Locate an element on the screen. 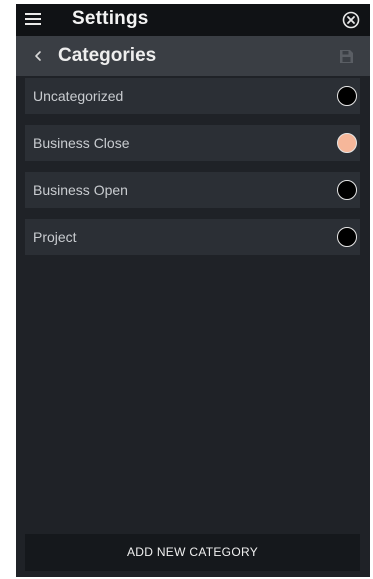 This screenshot has height=579, width=373. top-app-bar: Settings is located at coordinates (193, 20).